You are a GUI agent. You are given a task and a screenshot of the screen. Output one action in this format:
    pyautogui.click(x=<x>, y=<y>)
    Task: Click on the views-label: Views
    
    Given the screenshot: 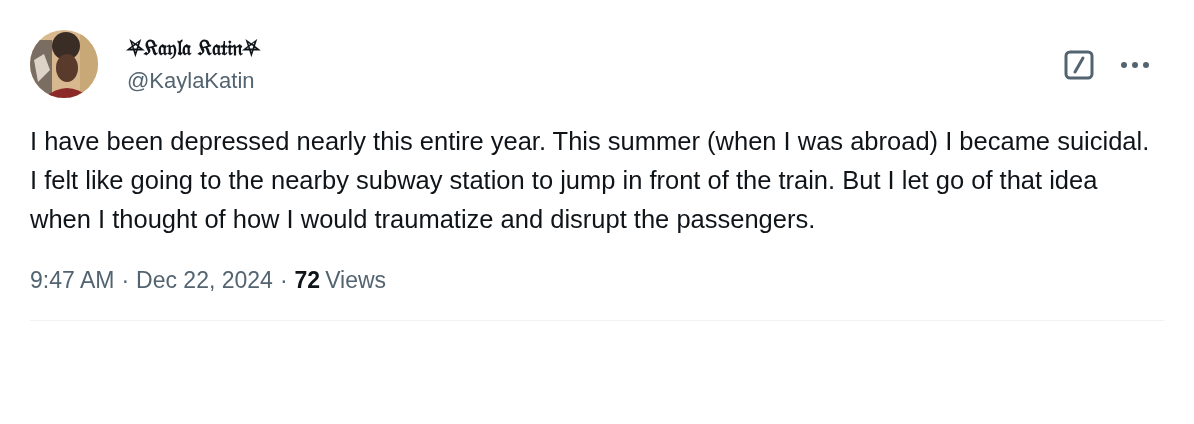 What is the action you would take?
    pyautogui.click(x=356, y=280)
    